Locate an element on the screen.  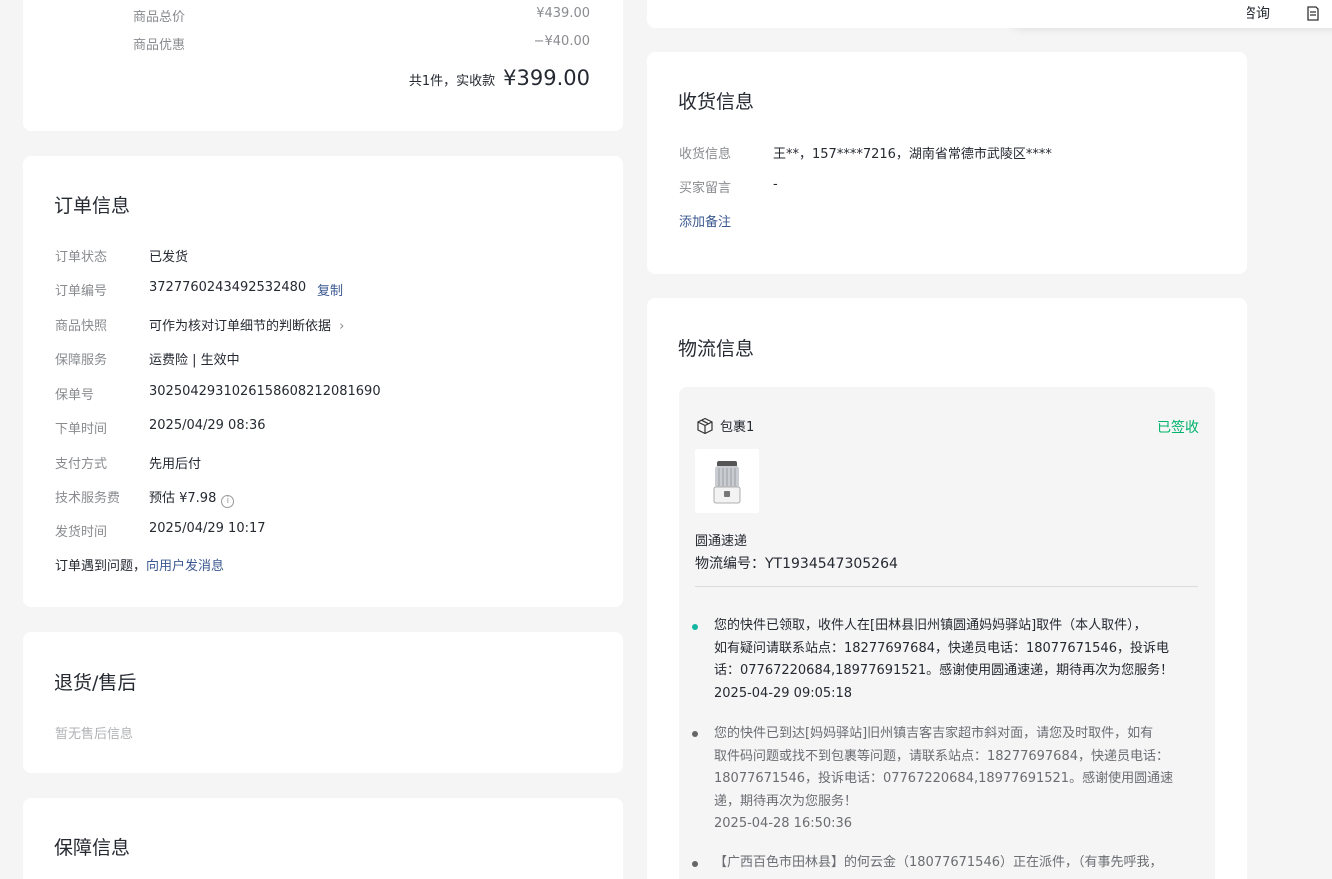
service-fee-value: 预估 ¥7.98 i is located at coordinates (192, 497).